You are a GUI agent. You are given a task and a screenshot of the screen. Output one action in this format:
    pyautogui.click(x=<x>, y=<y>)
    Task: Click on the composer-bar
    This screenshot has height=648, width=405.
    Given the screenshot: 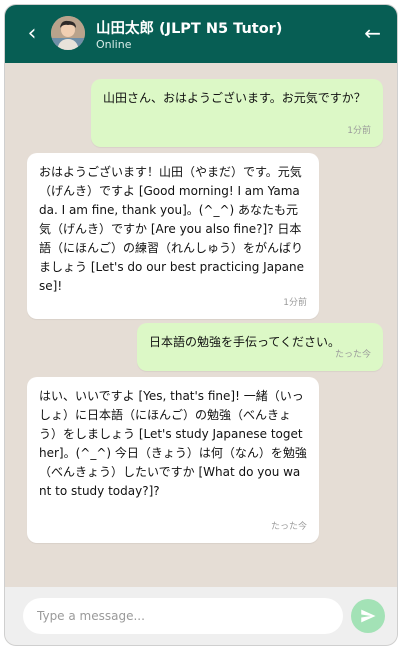 What is the action you would take?
    pyautogui.click(x=201, y=616)
    